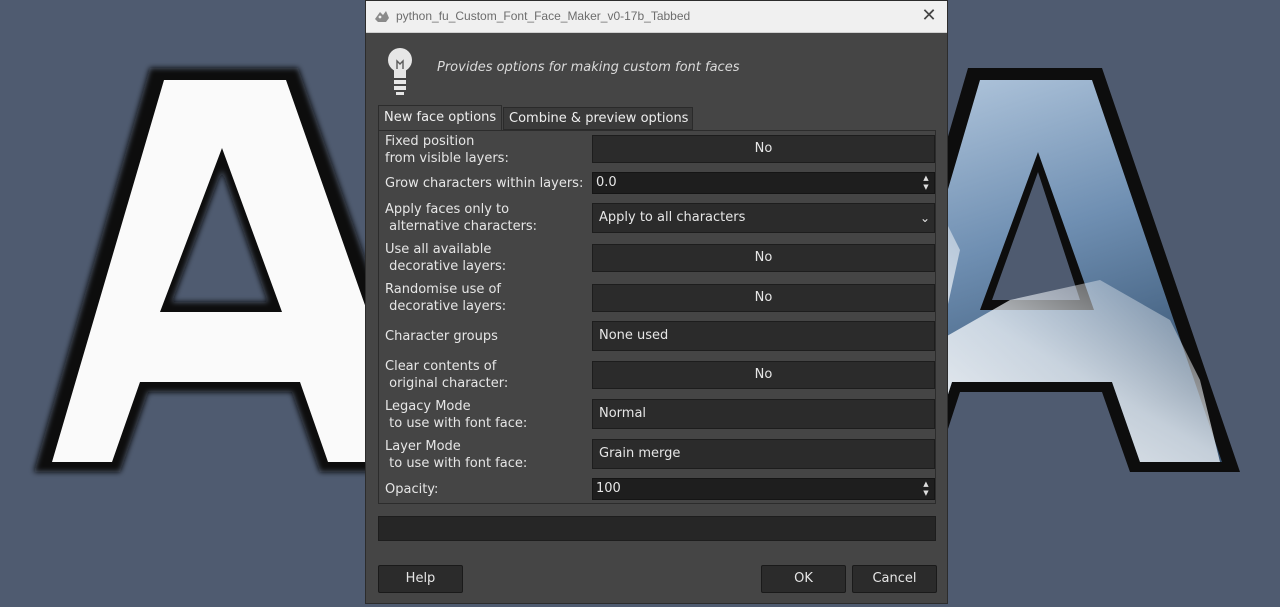  What do you see at coordinates (456, 455) in the screenshot?
I see `layer-mode-label: Layer Mode to use with font face:` at bounding box center [456, 455].